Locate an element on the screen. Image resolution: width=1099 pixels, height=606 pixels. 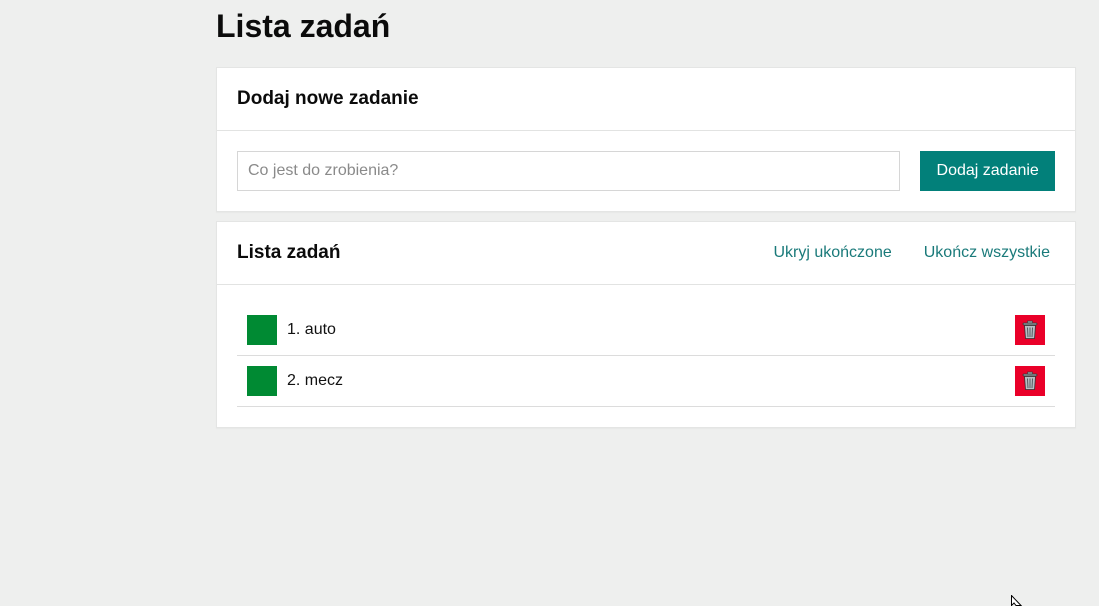
task-label: 2. mecz is located at coordinates (315, 380).